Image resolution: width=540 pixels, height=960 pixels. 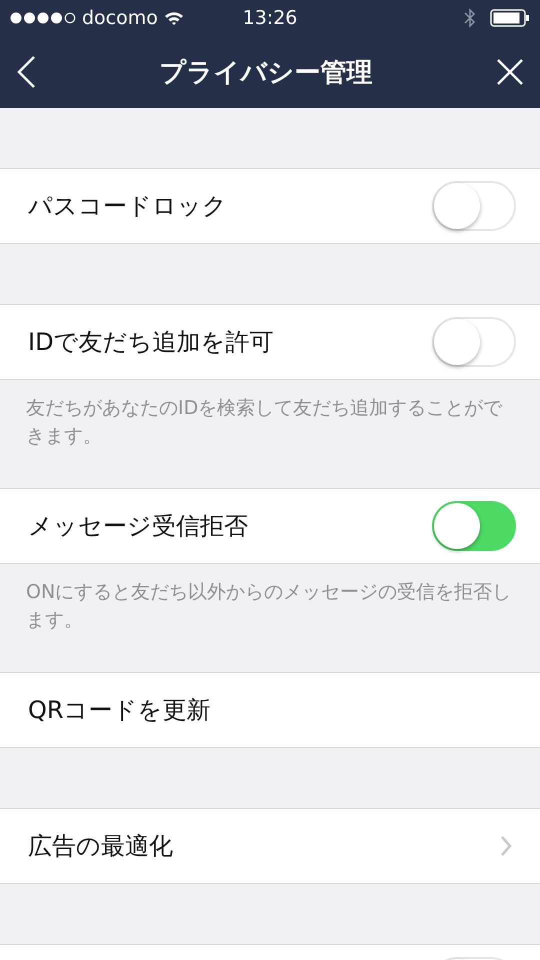 I want to click on bluetooth-icon, so click(x=470, y=18).